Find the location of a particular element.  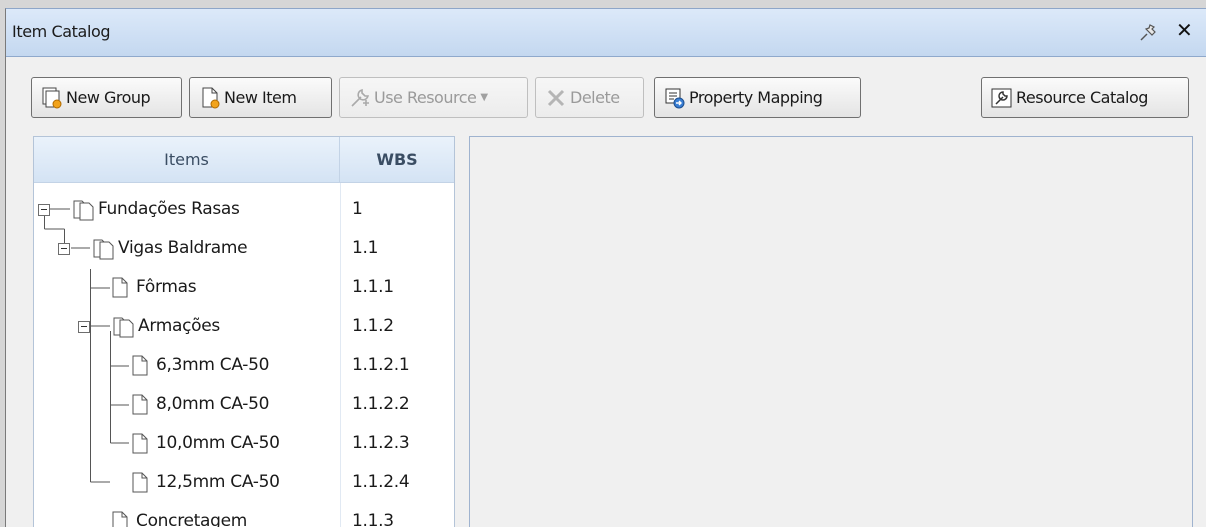

resource-catalog-button: Resource Catalog is located at coordinates (1085, 97).